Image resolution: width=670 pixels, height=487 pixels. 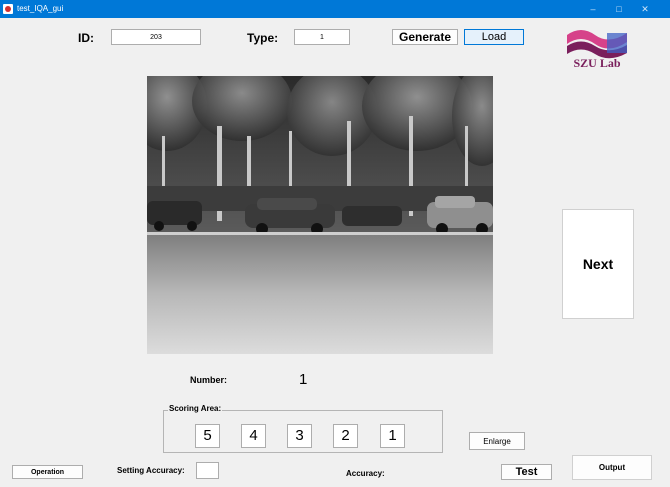 I want to click on score-2-button: 2, so click(x=345, y=436).